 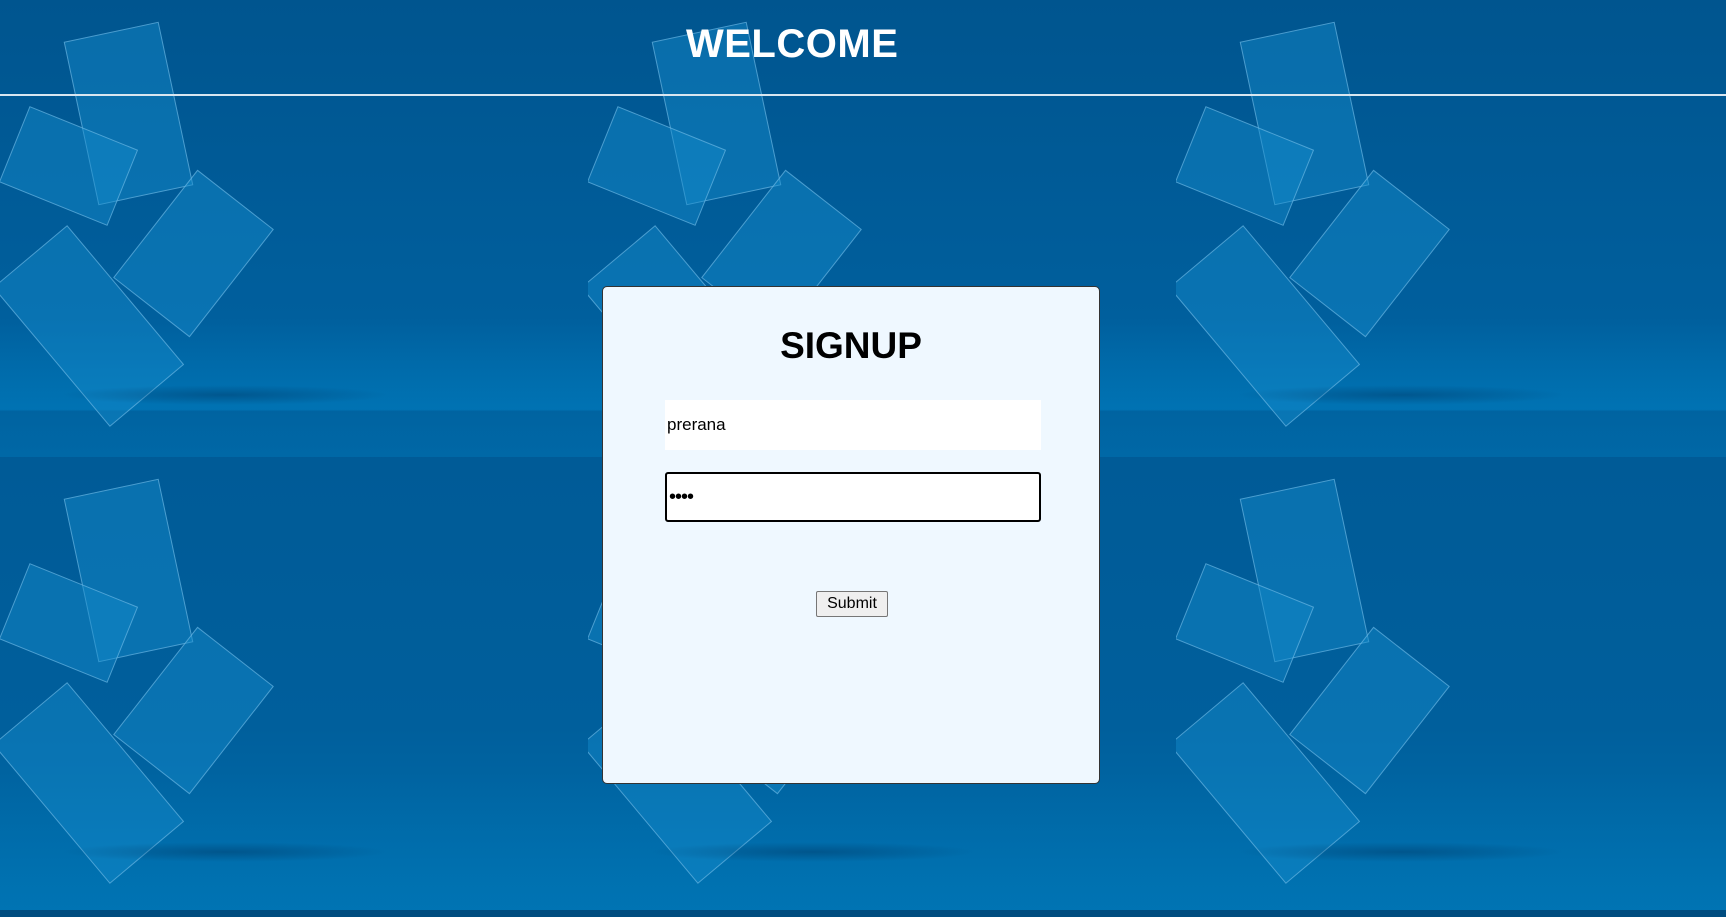 I want to click on page-title: WELCOME, so click(x=792, y=44).